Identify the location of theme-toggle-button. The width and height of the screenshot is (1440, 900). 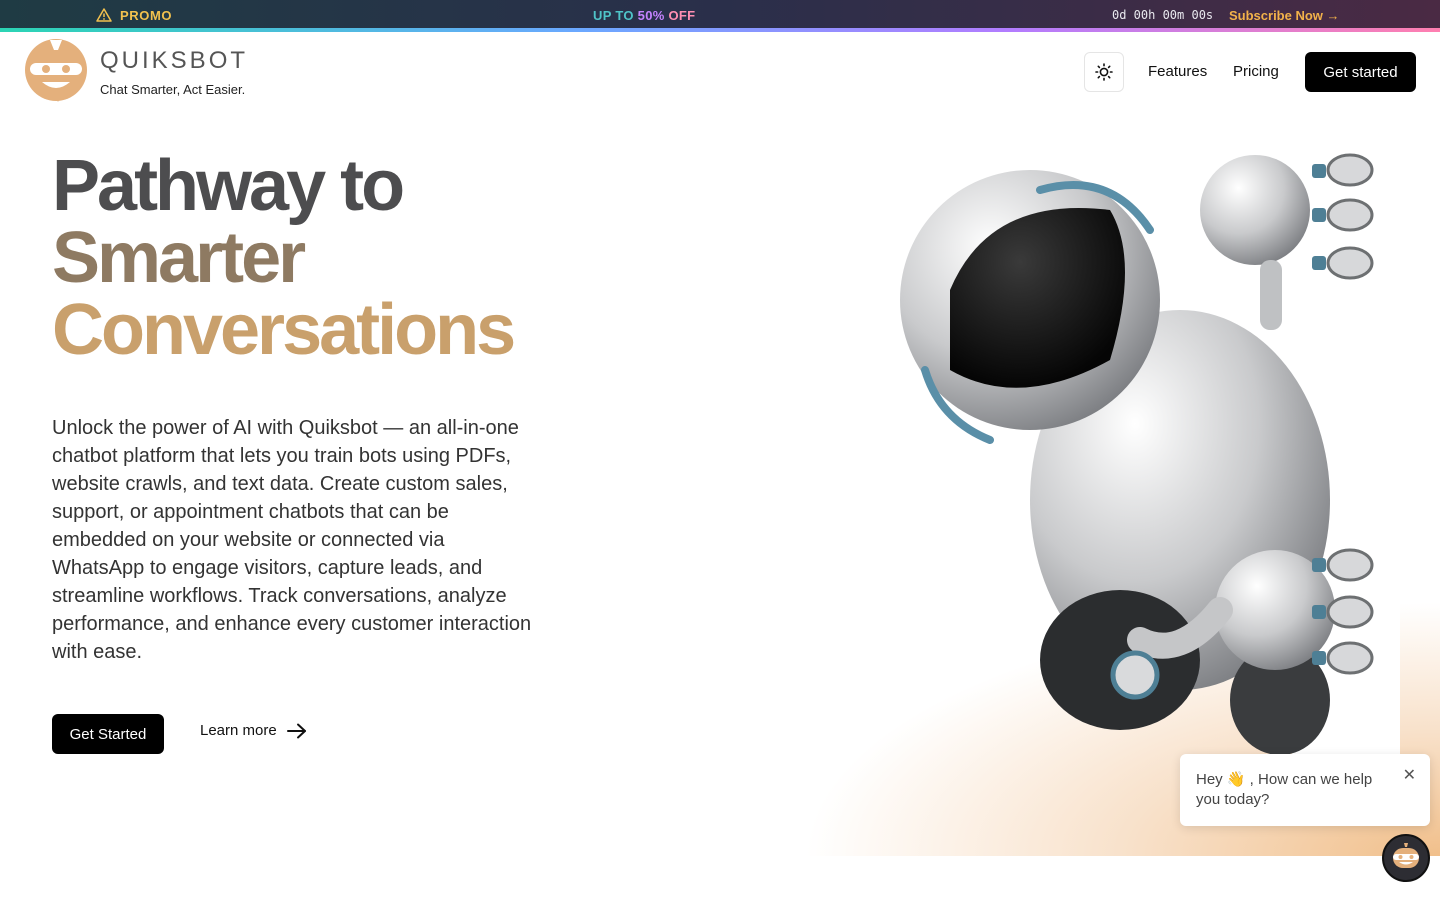
(1104, 72).